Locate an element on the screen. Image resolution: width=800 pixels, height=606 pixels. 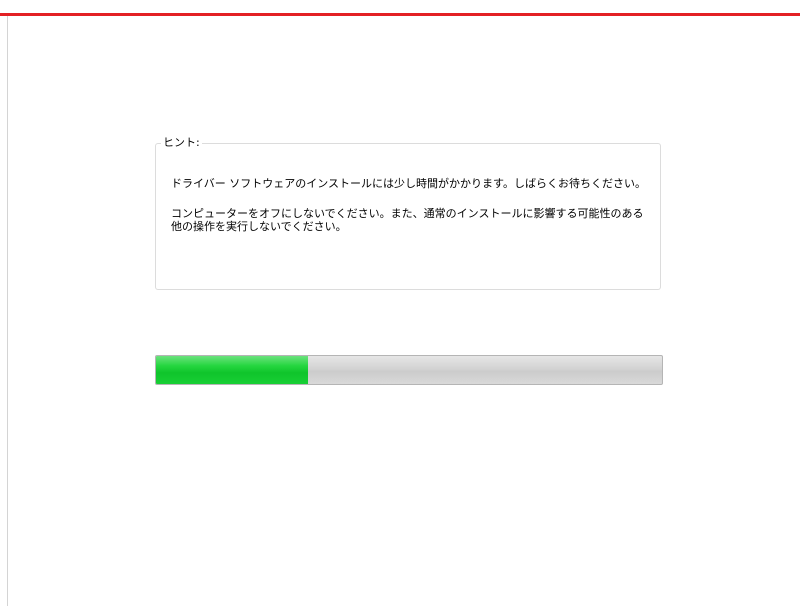
window-left-border is located at coordinates (7, 311).